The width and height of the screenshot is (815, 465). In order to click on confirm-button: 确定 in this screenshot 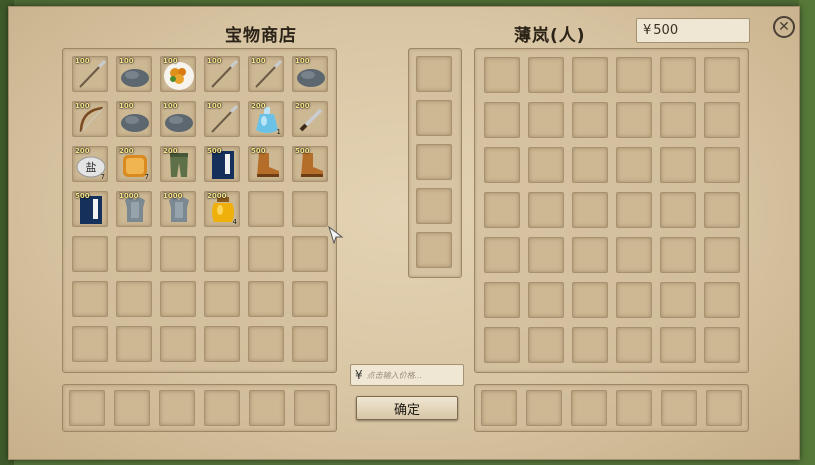, I will do `click(407, 408)`.